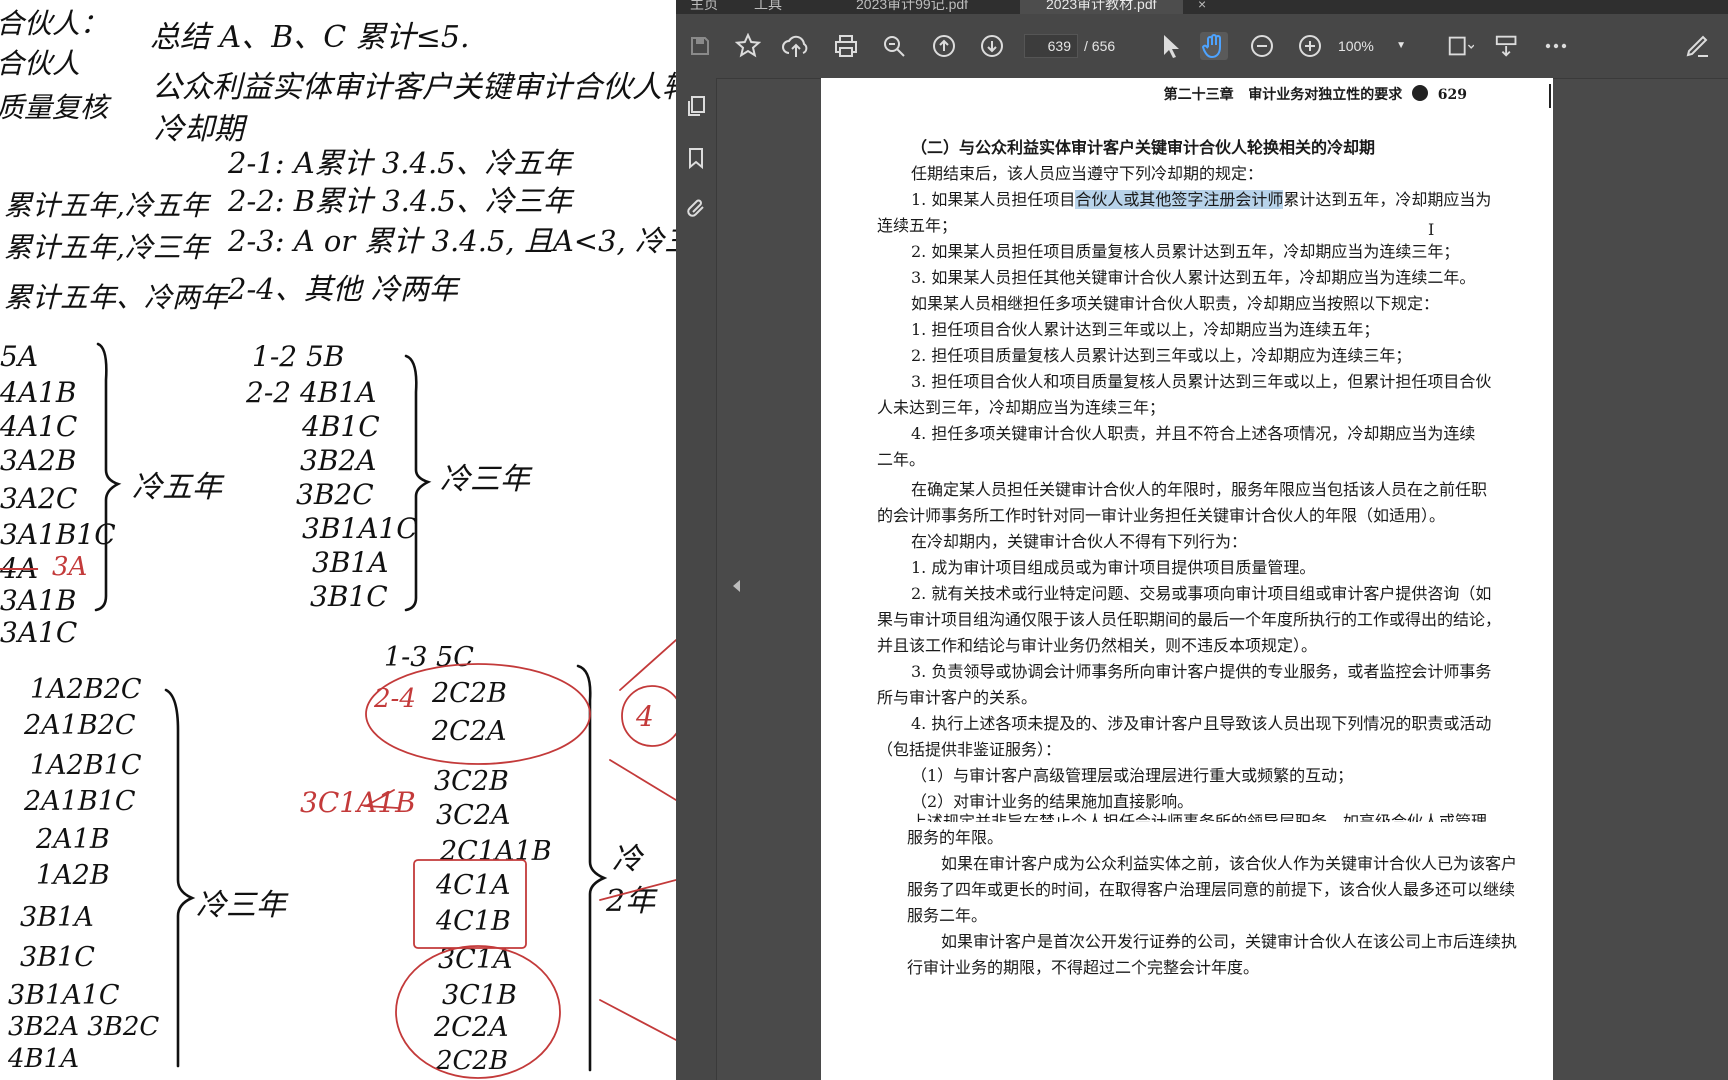 This screenshot has height=1080, width=1728. I want to click on more-options-icon, so click(1556, 46).